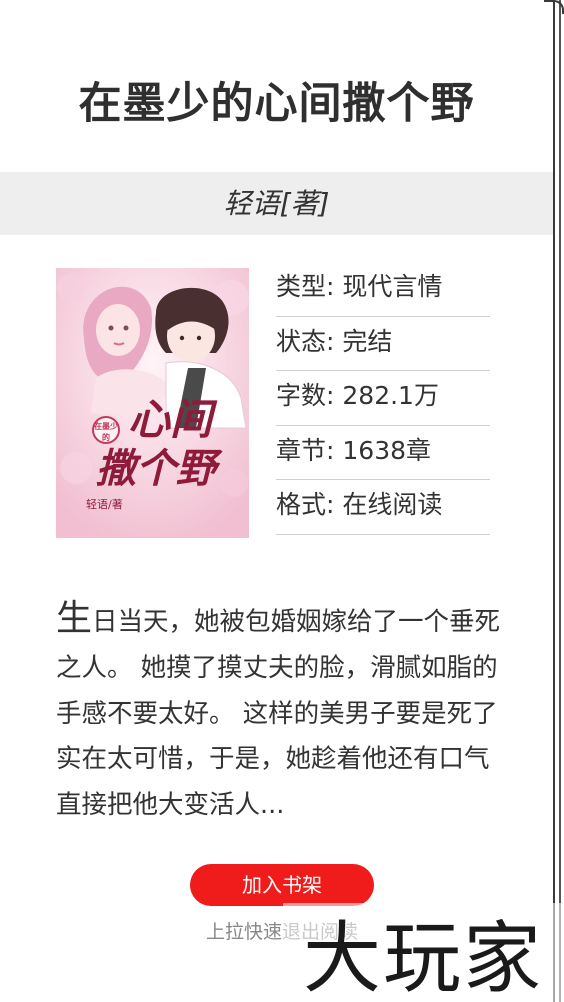 This screenshot has height=1002, width=564. What do you see at coordinates (392, 286) in the screenshot?
I see `meta-value: 现代言情` at bounding box center [392, 286].